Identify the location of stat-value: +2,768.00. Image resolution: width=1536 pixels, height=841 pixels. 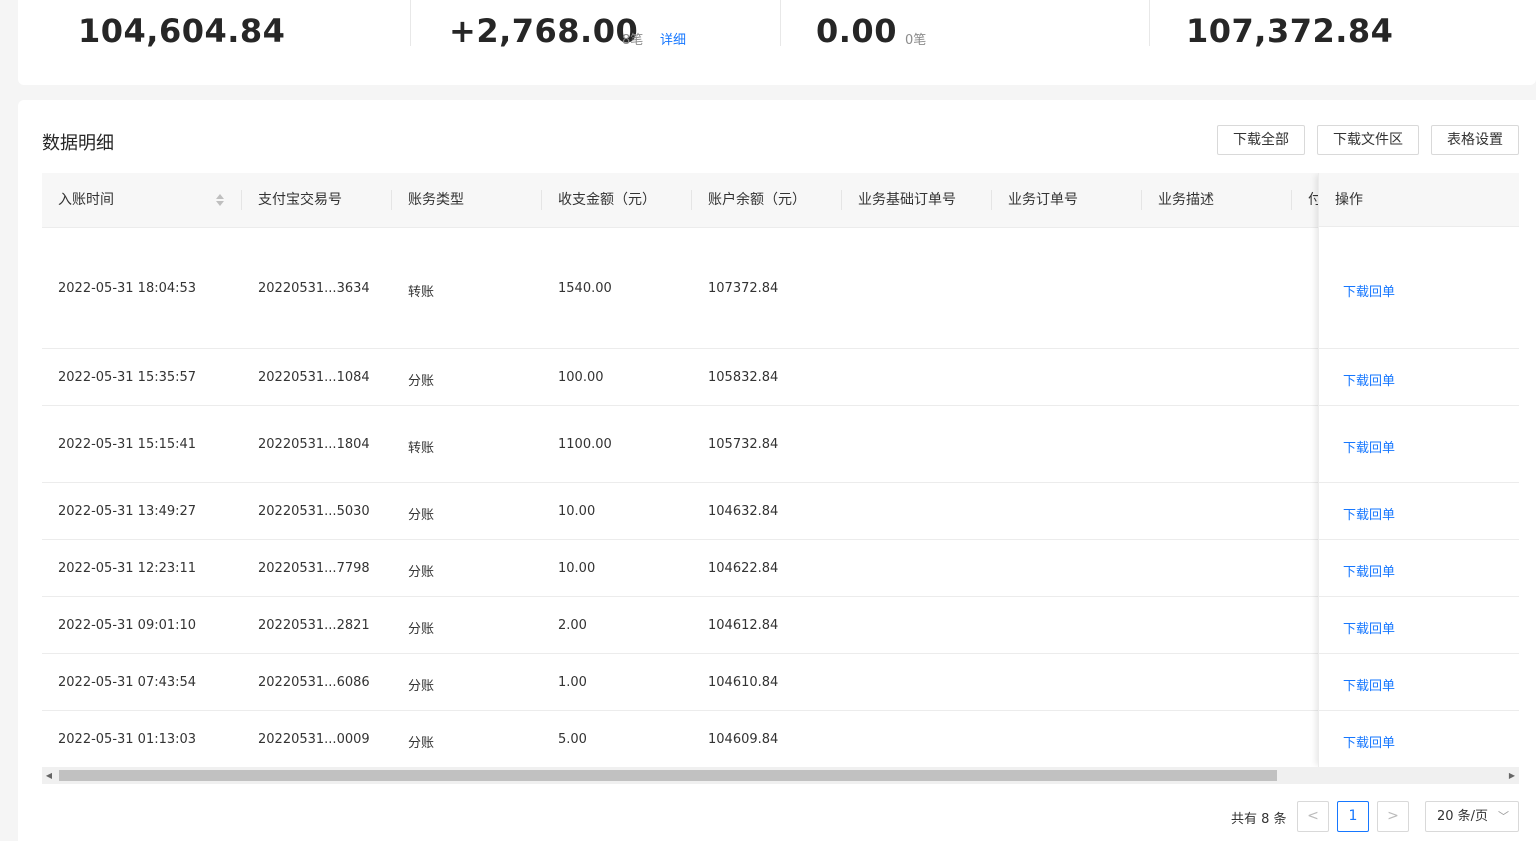
(544, 31).